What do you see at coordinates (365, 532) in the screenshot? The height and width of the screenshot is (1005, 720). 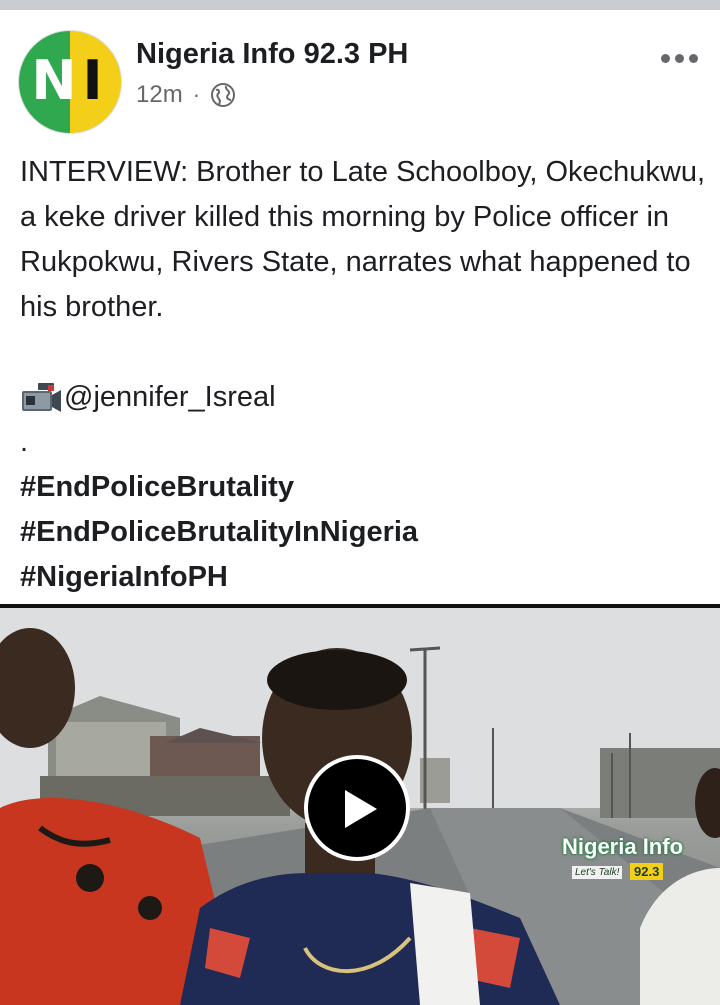 I see `hashtag-link: #EndPoliceBrutalityInNigeria` at bounding box center [365, 532].